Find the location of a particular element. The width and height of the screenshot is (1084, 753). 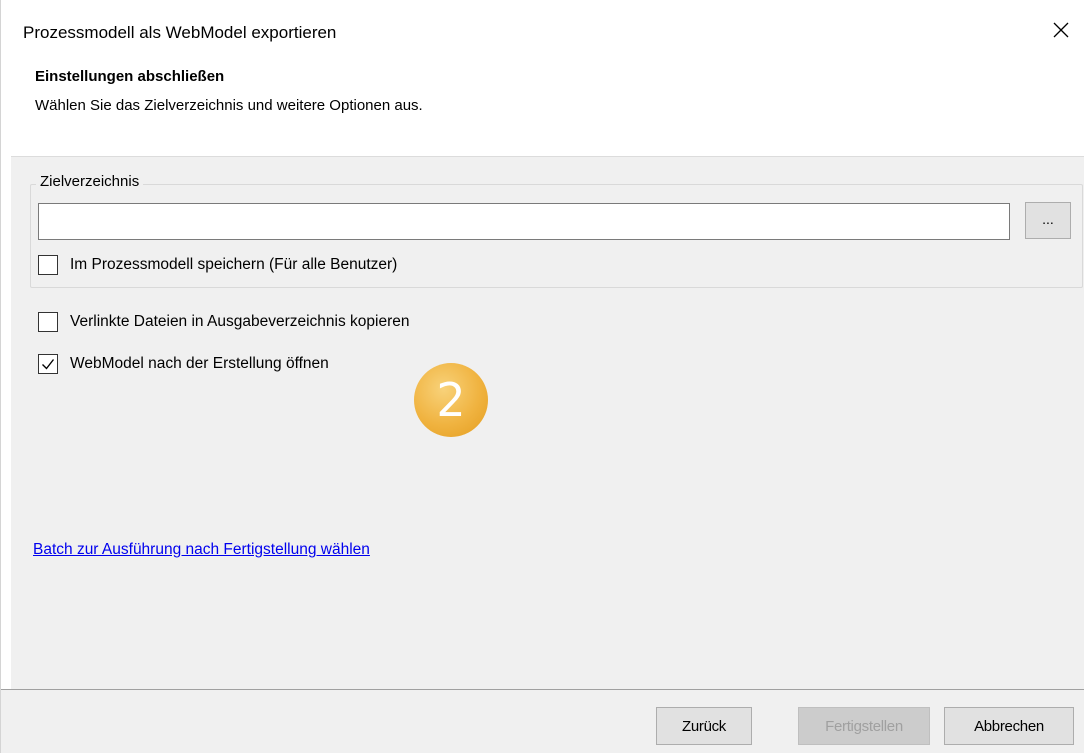

open-after-label: WebModel nach der Erstellung öffnen is located at coordinates (199, 363).